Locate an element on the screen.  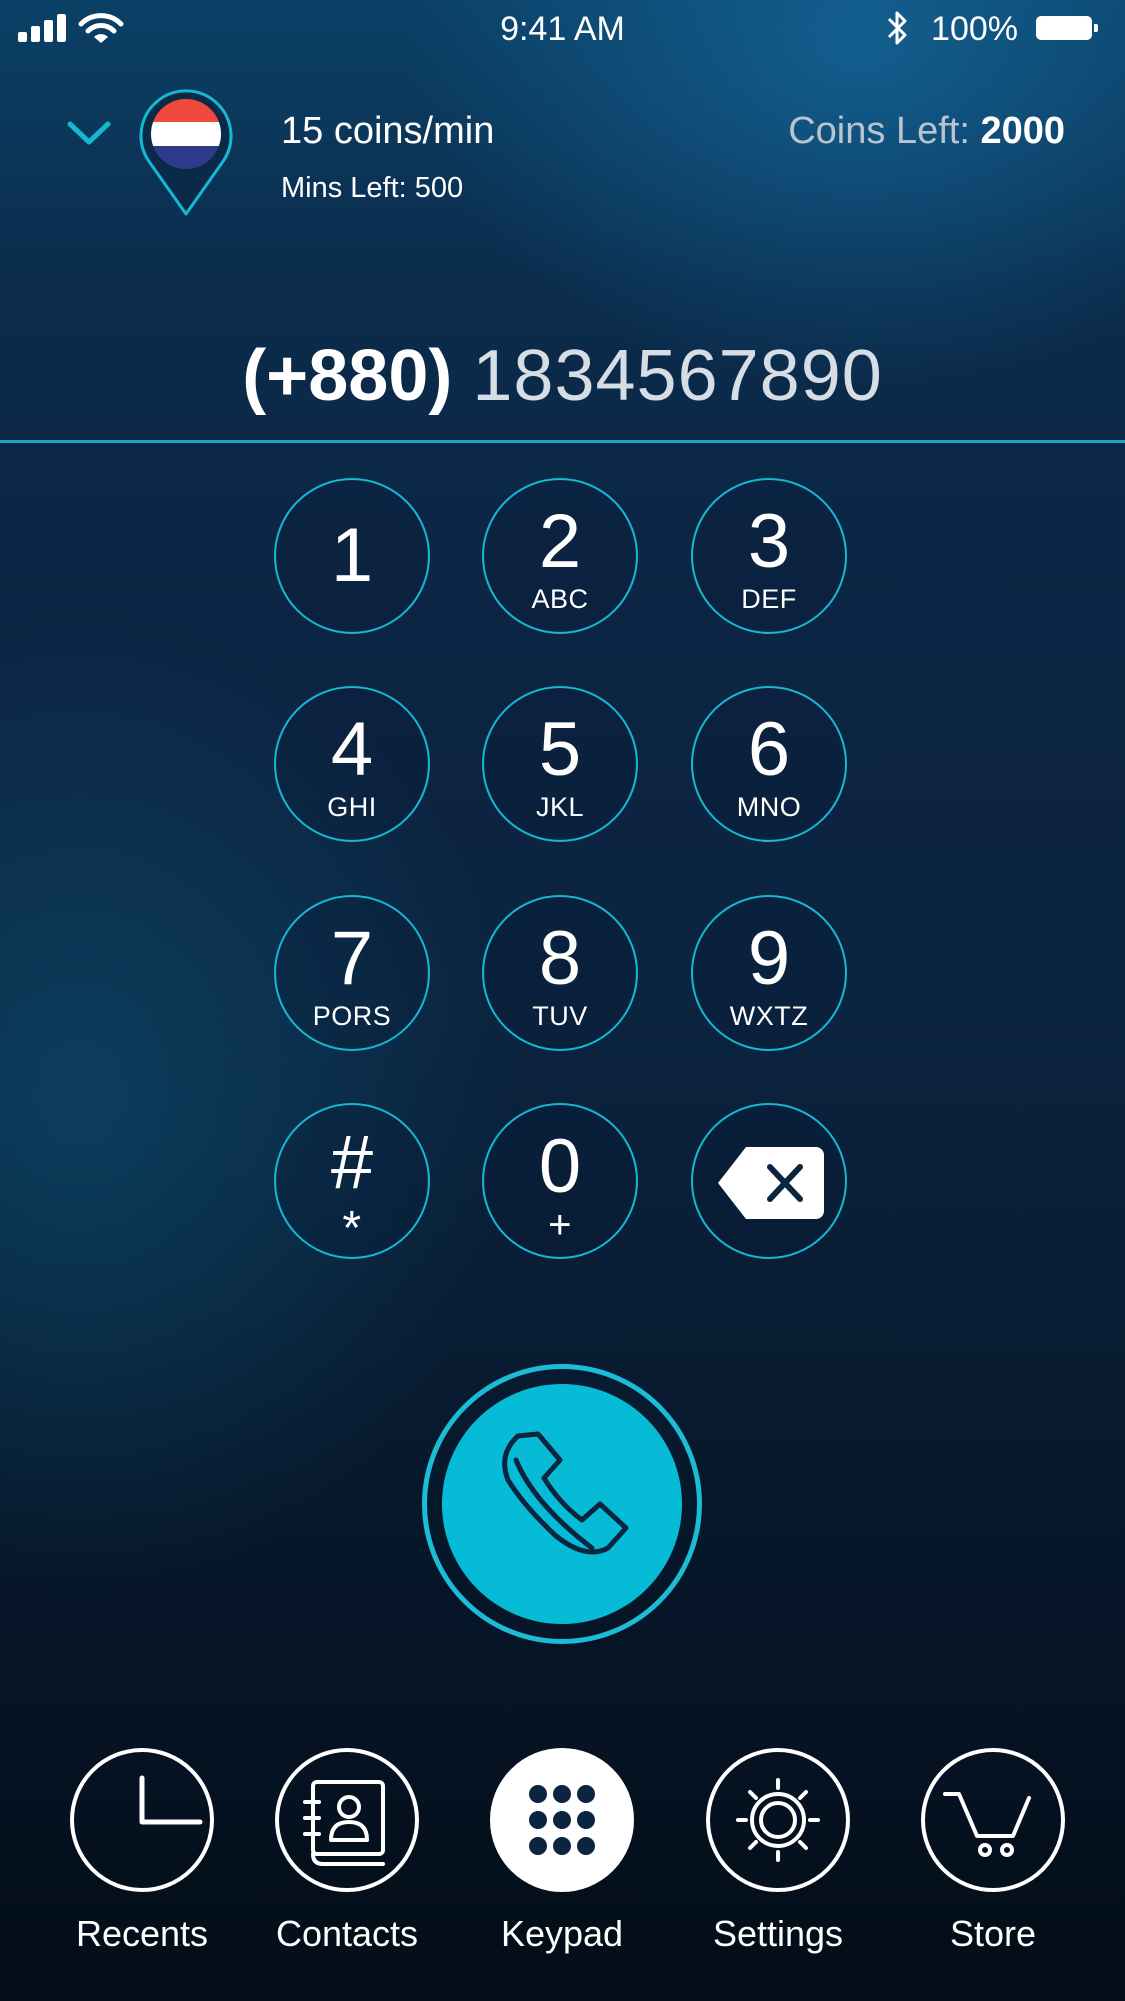
mins-left-label: Mins Left: is located at coordinates (344, 188).